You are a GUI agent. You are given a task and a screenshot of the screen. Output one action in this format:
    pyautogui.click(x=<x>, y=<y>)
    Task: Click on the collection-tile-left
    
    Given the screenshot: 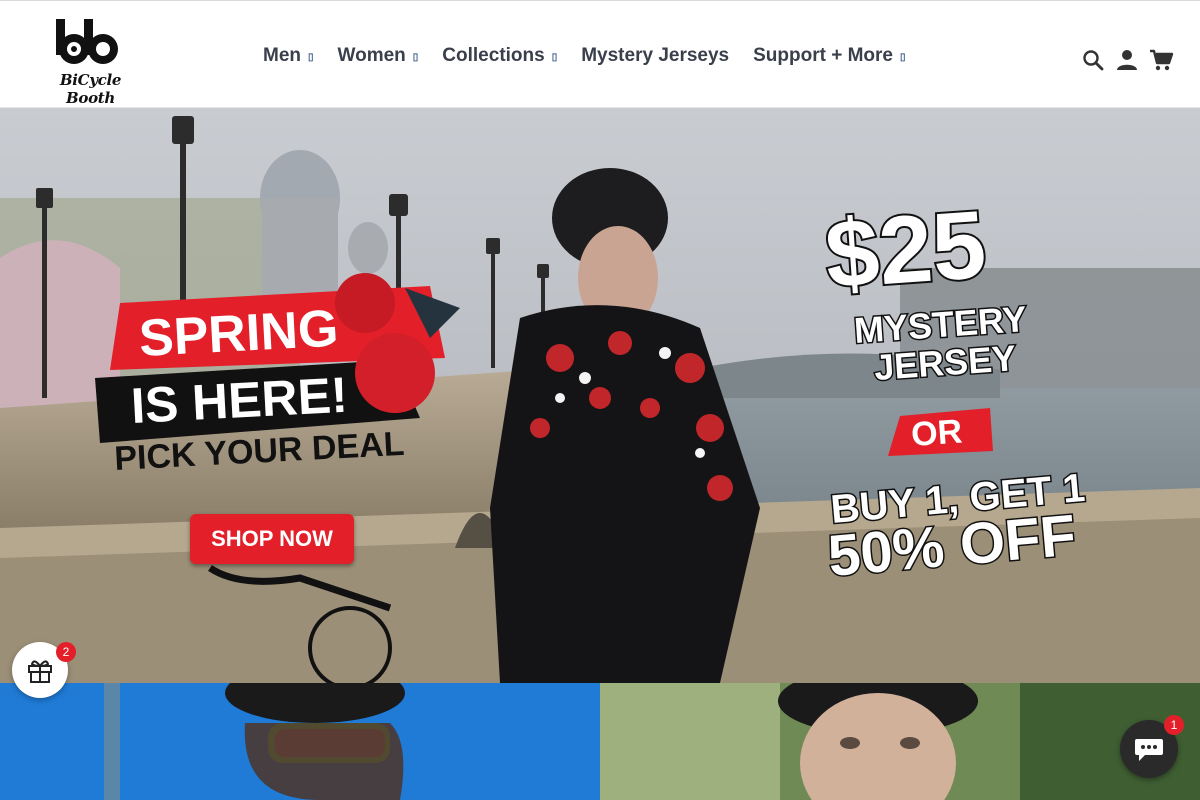 What is the action you would take?
    pyautogui.click(x=300, y=741)
    